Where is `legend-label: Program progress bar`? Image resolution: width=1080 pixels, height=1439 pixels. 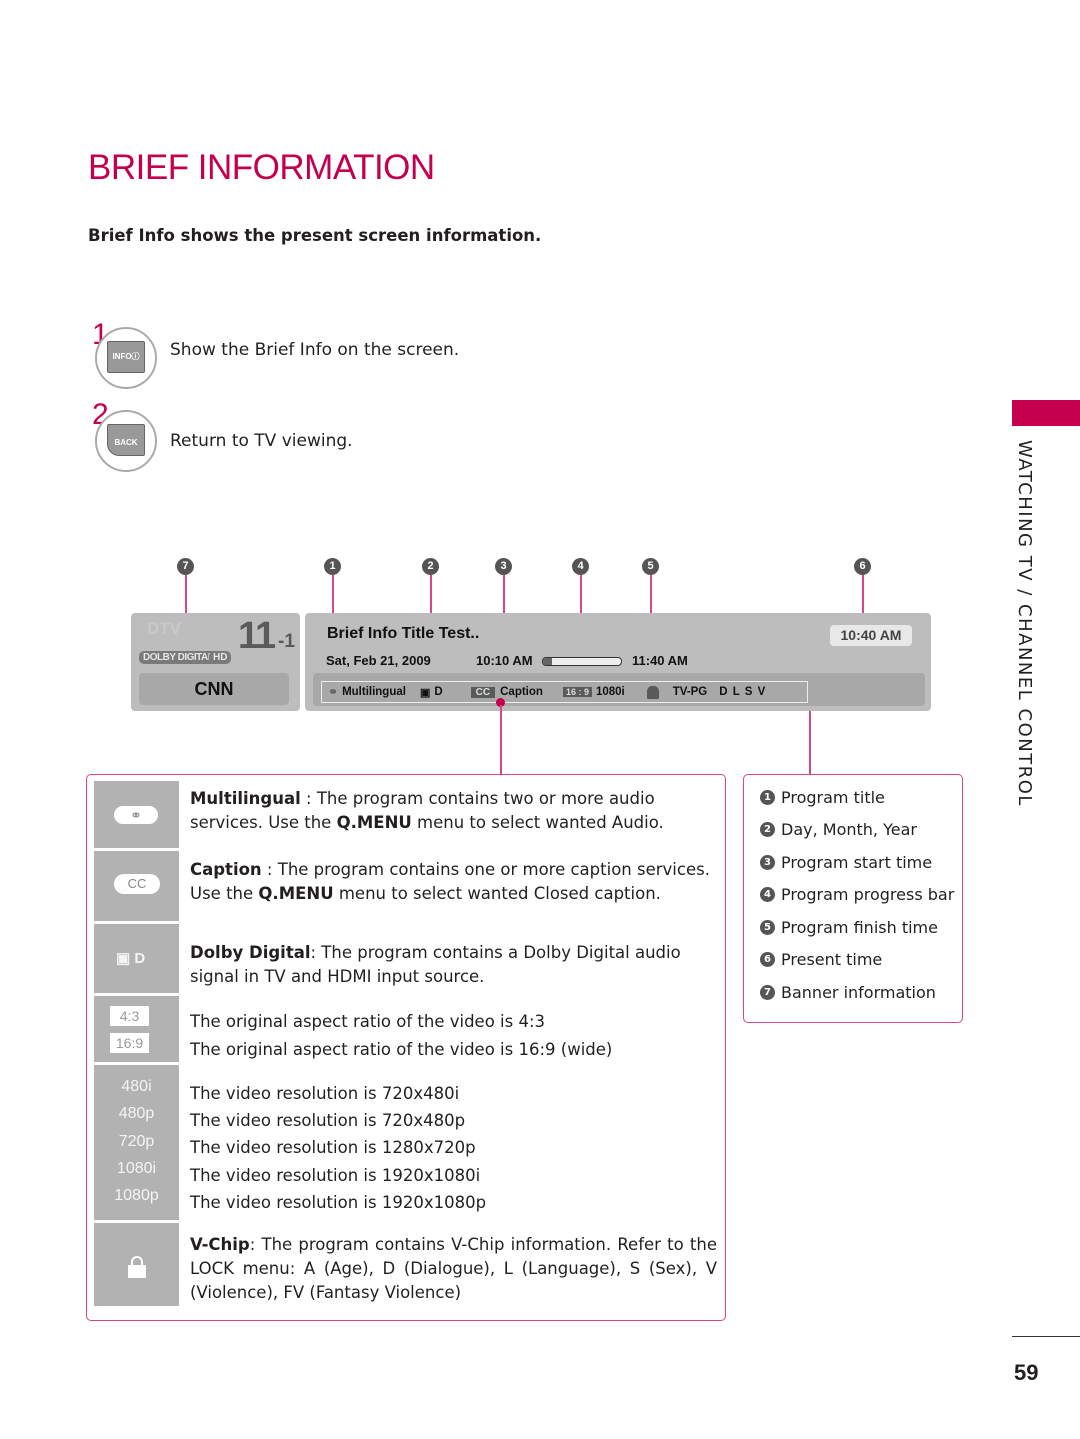 legend-label: Program progress bar is located at coordinates (868, 895).